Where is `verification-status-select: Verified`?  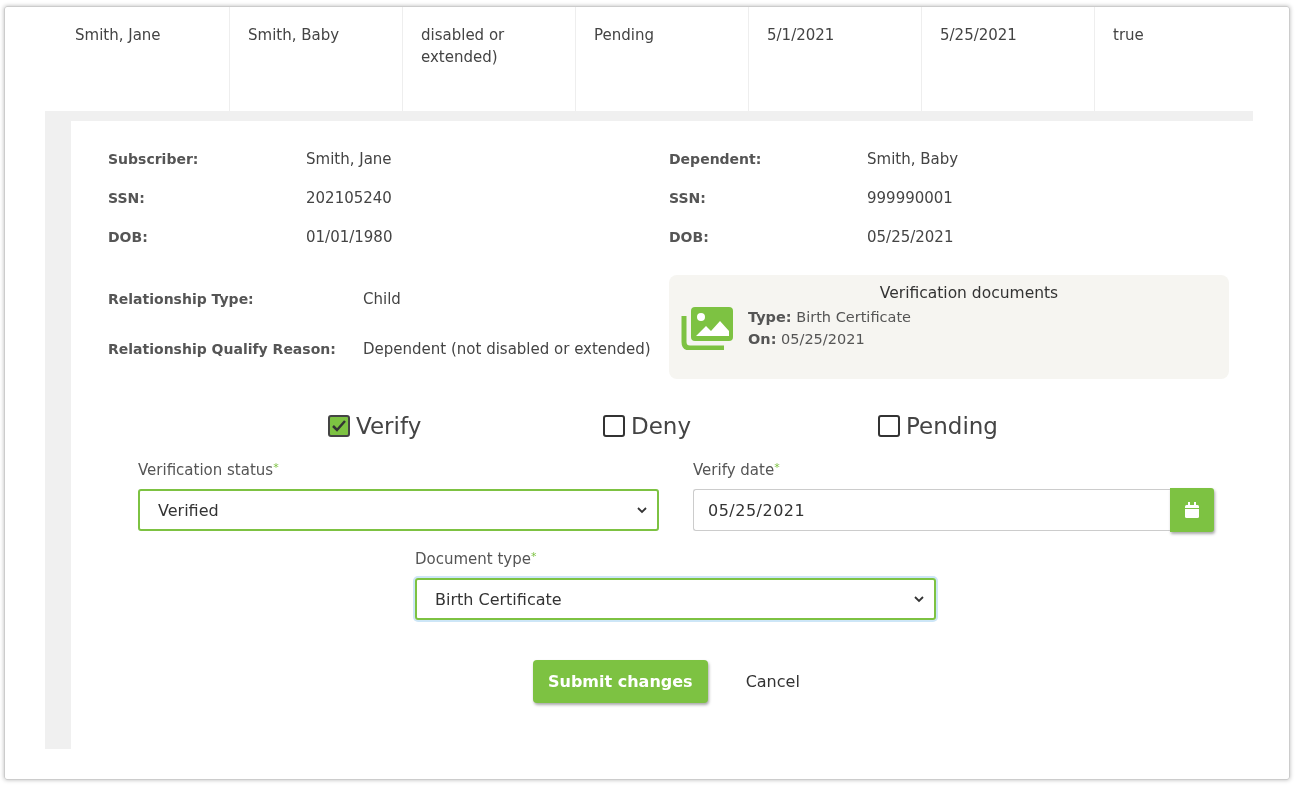
verification-status-select: Verified is located at coordinates (398, 510).